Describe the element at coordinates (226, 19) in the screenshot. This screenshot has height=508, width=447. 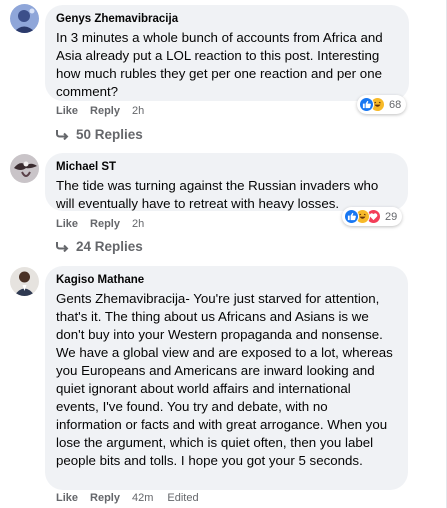
I see `comment-author: Genys Zhemavibracija` at that location.